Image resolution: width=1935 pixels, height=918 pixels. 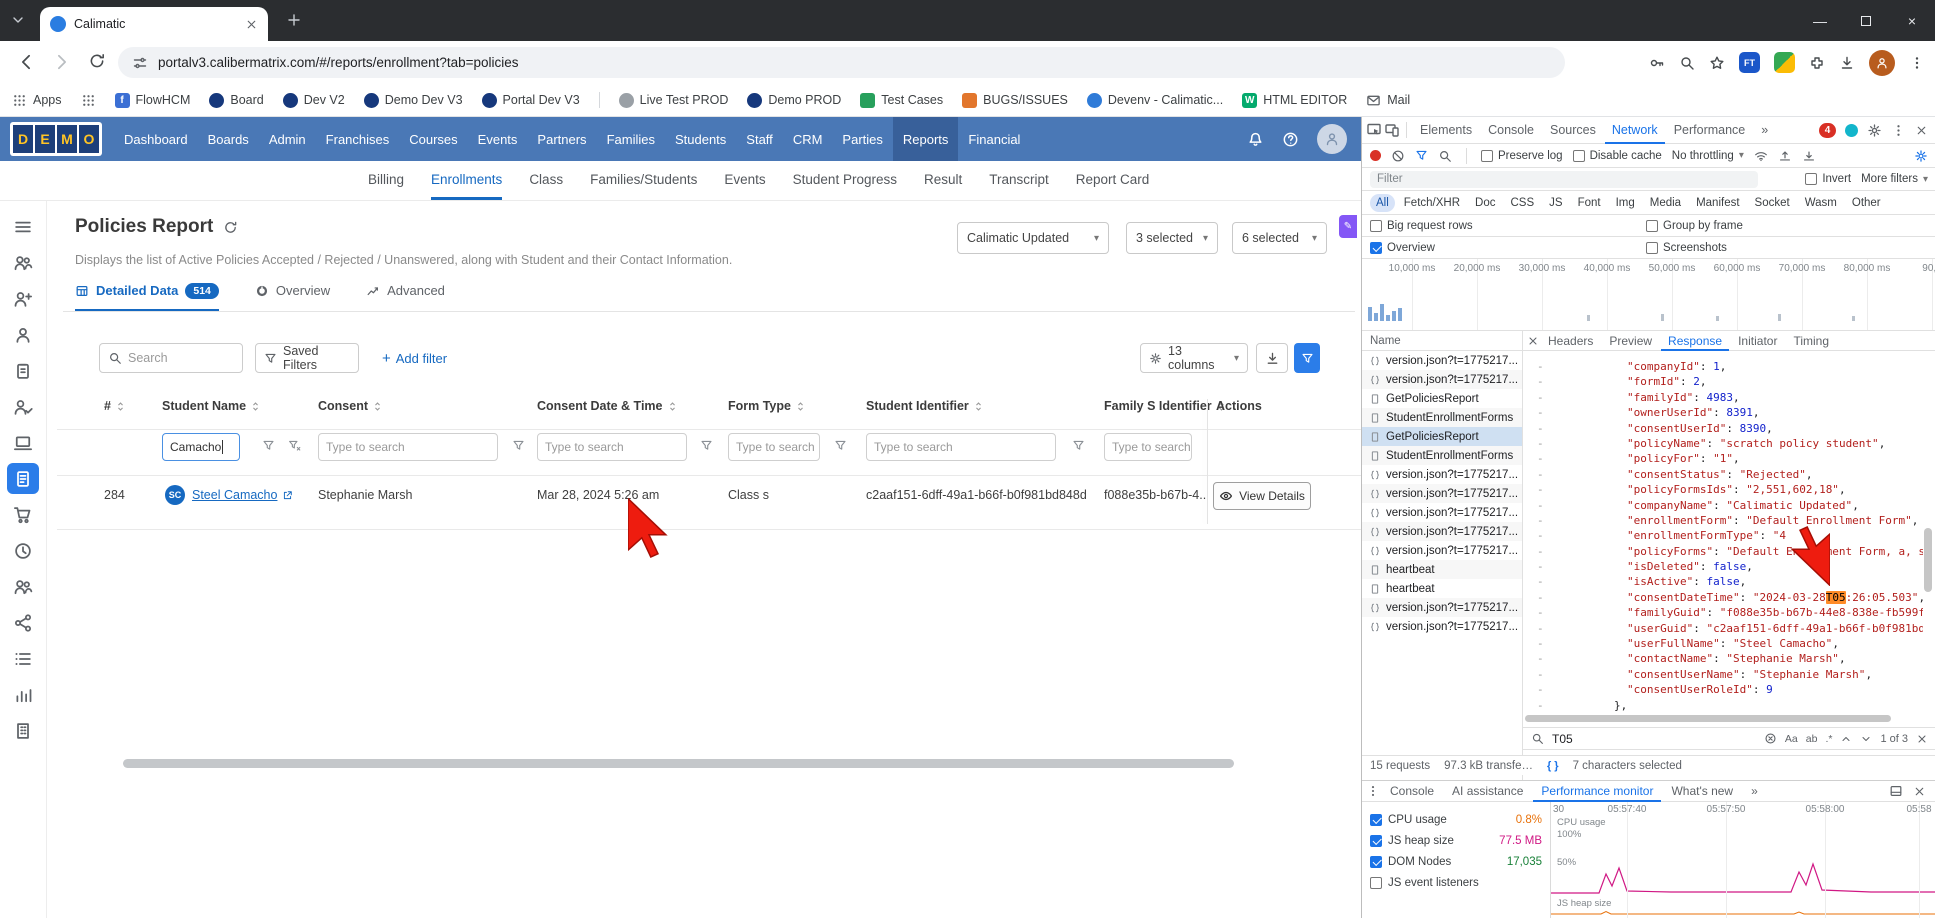 I want to click on network-conditions-icon, so click(x=1761, y=156).